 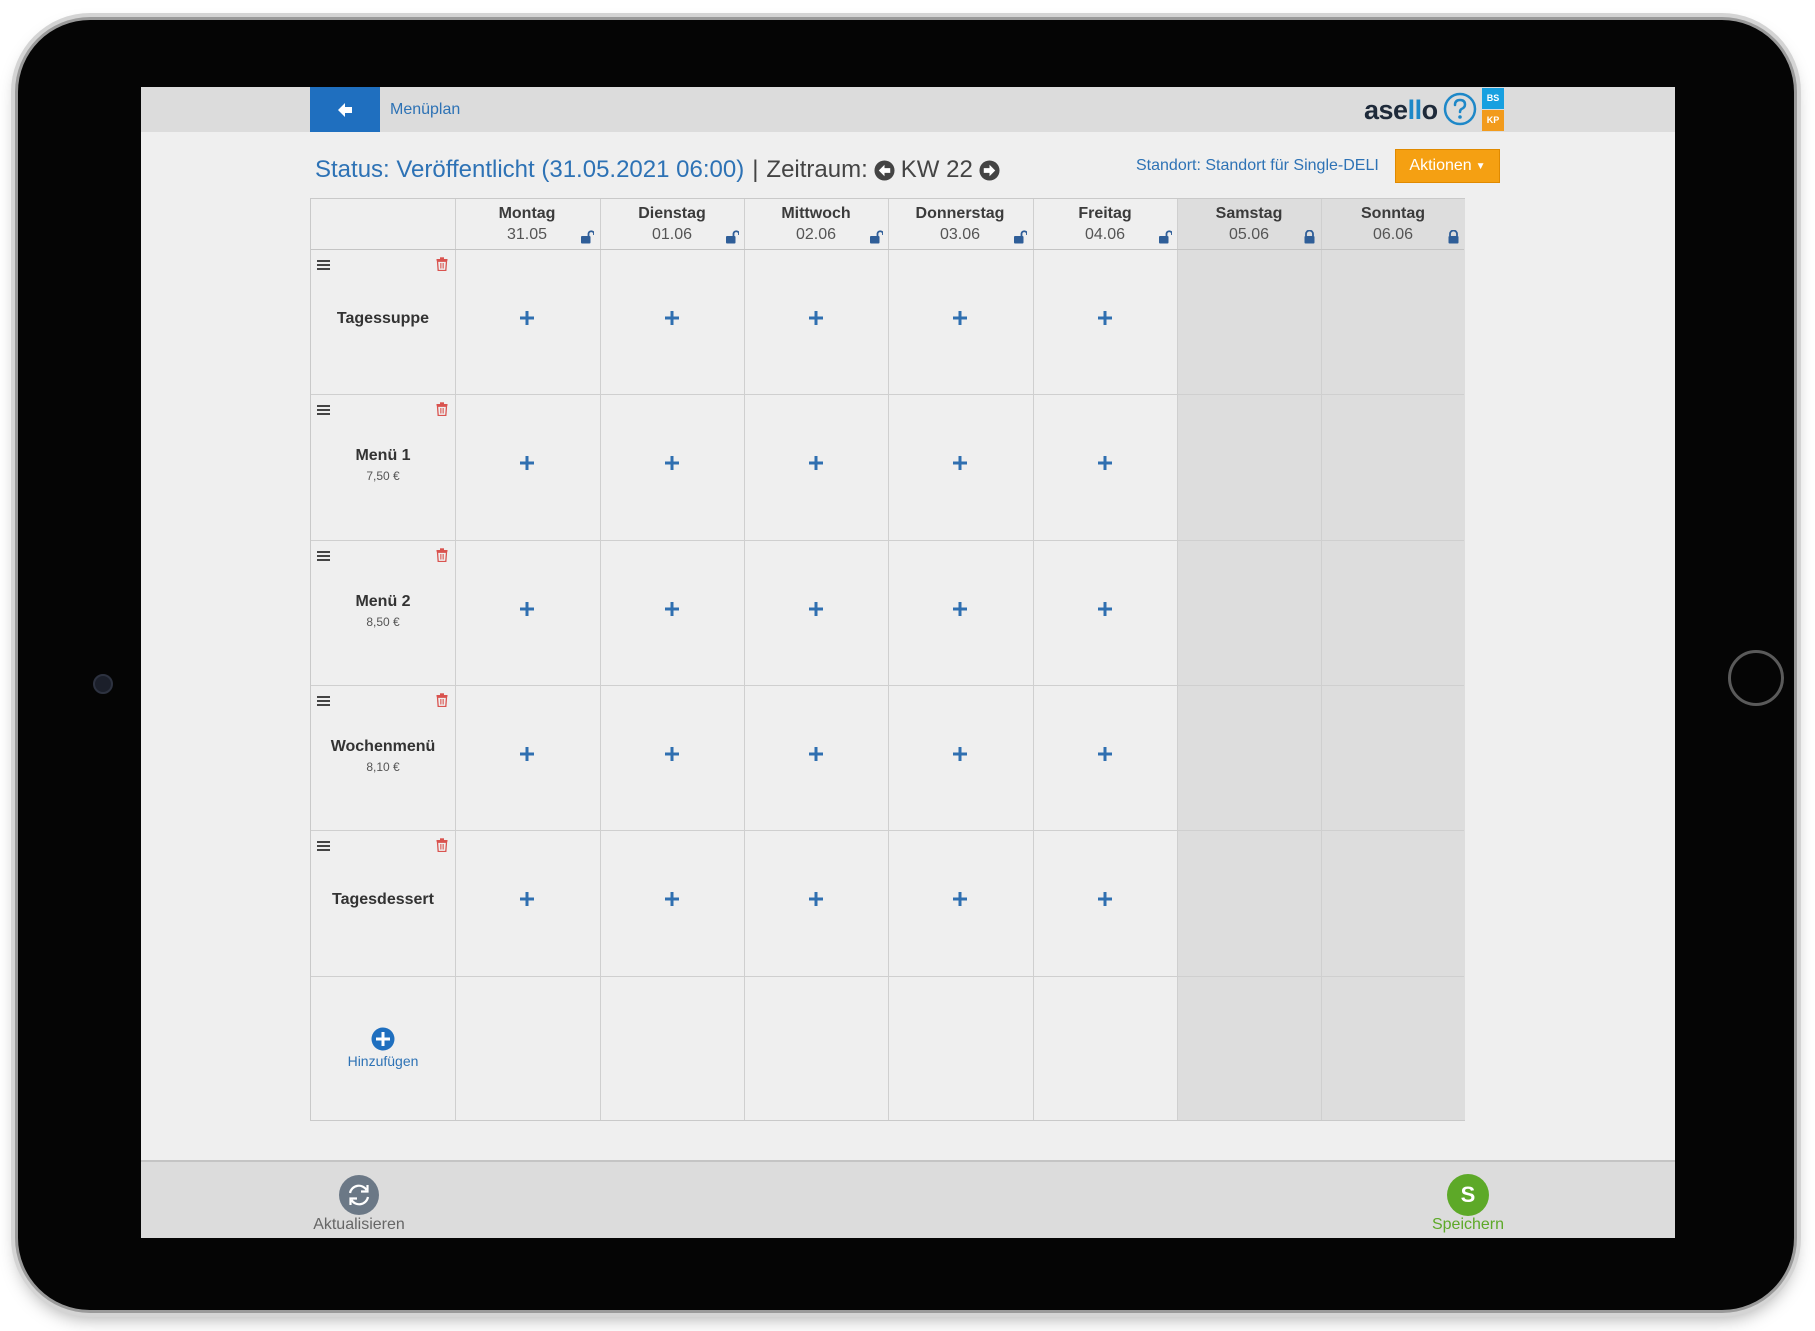 What do you see at coordinates (1480, 166) in the screenshot?
I see `caret-down-icon: ▼` at bounding box center [1480, 166].